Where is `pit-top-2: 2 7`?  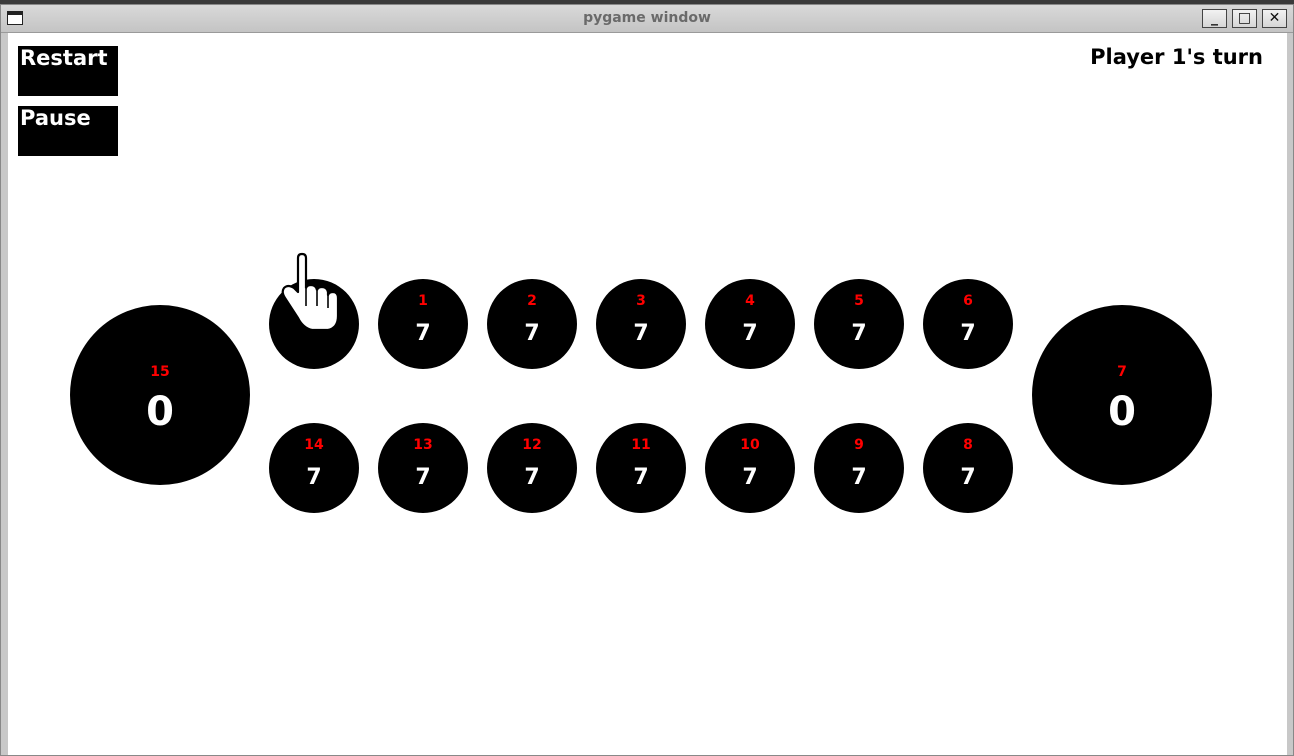 pit-top-2: 2 7 is located at coordinates (532, 324).